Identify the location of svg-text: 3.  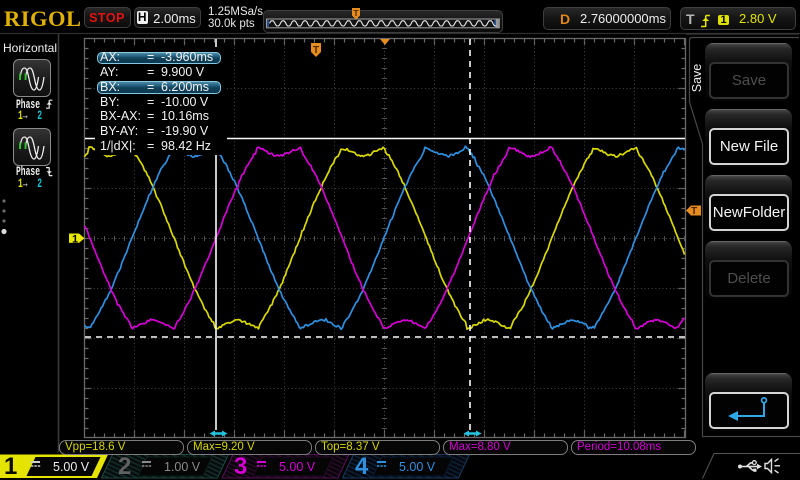
(240, 466).